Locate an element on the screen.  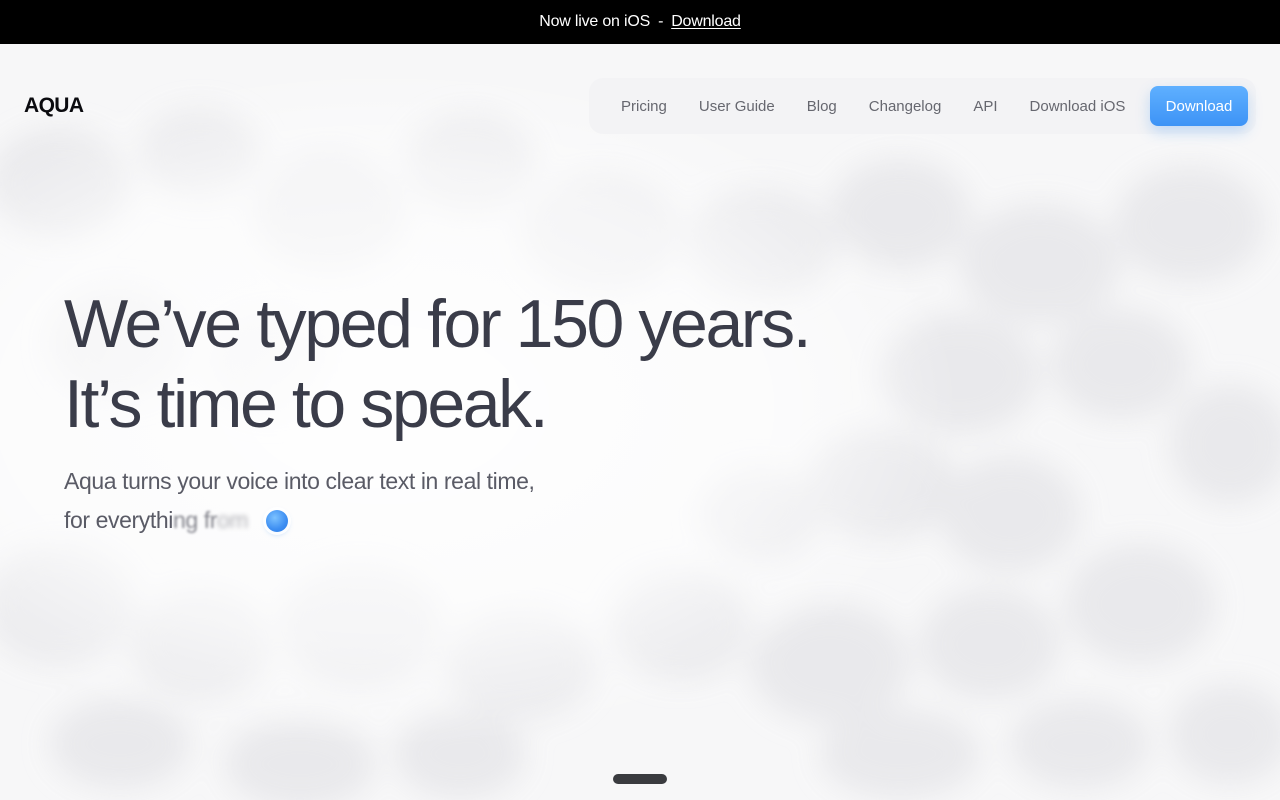
headline-line-2: It’s time to speak. is located at coordinates (306, 404).